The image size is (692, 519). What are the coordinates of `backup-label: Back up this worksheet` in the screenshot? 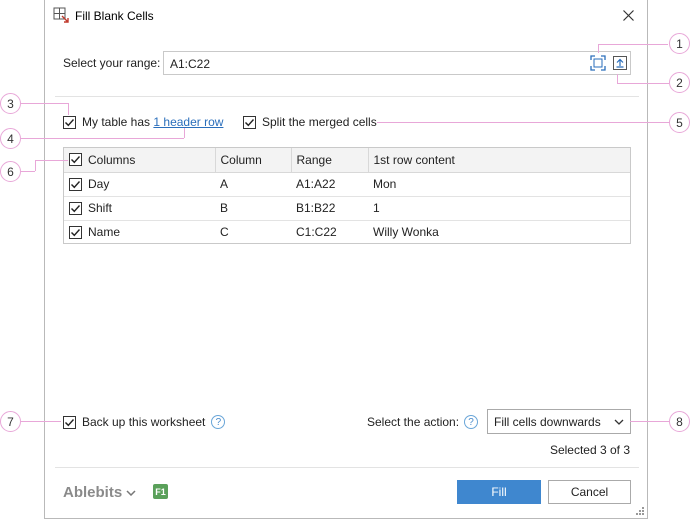 It's located at (144, 422).